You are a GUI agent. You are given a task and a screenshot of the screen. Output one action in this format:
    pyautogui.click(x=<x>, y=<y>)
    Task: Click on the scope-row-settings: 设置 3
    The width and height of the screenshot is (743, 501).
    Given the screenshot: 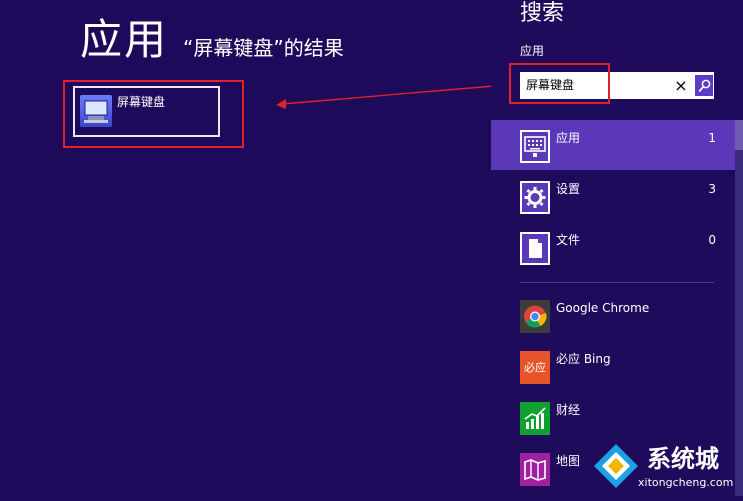 What is the action you would take?
    pyautogui.click(x=617, y=196)
    